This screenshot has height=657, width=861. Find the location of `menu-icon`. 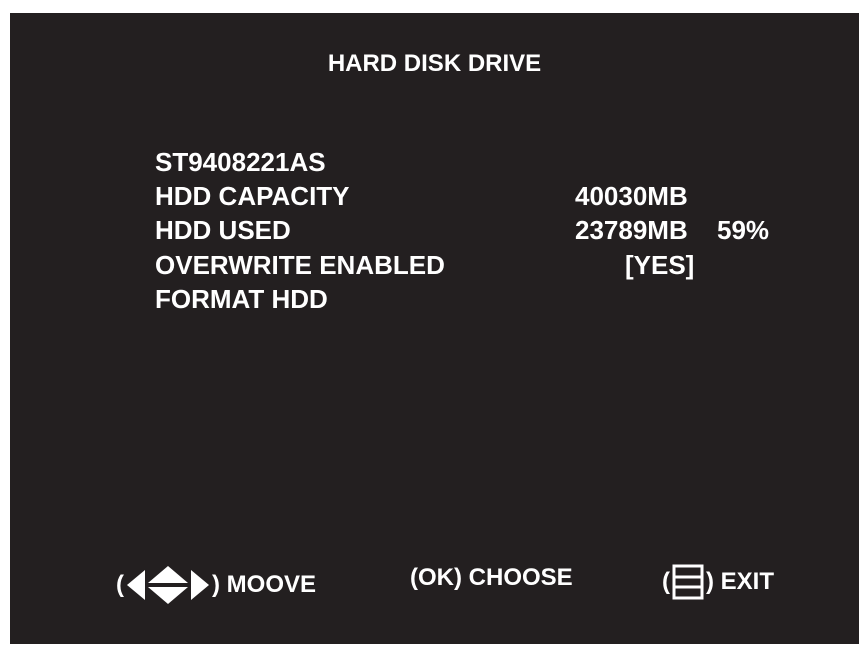

menu-icon is located at coordinates (688, 582).